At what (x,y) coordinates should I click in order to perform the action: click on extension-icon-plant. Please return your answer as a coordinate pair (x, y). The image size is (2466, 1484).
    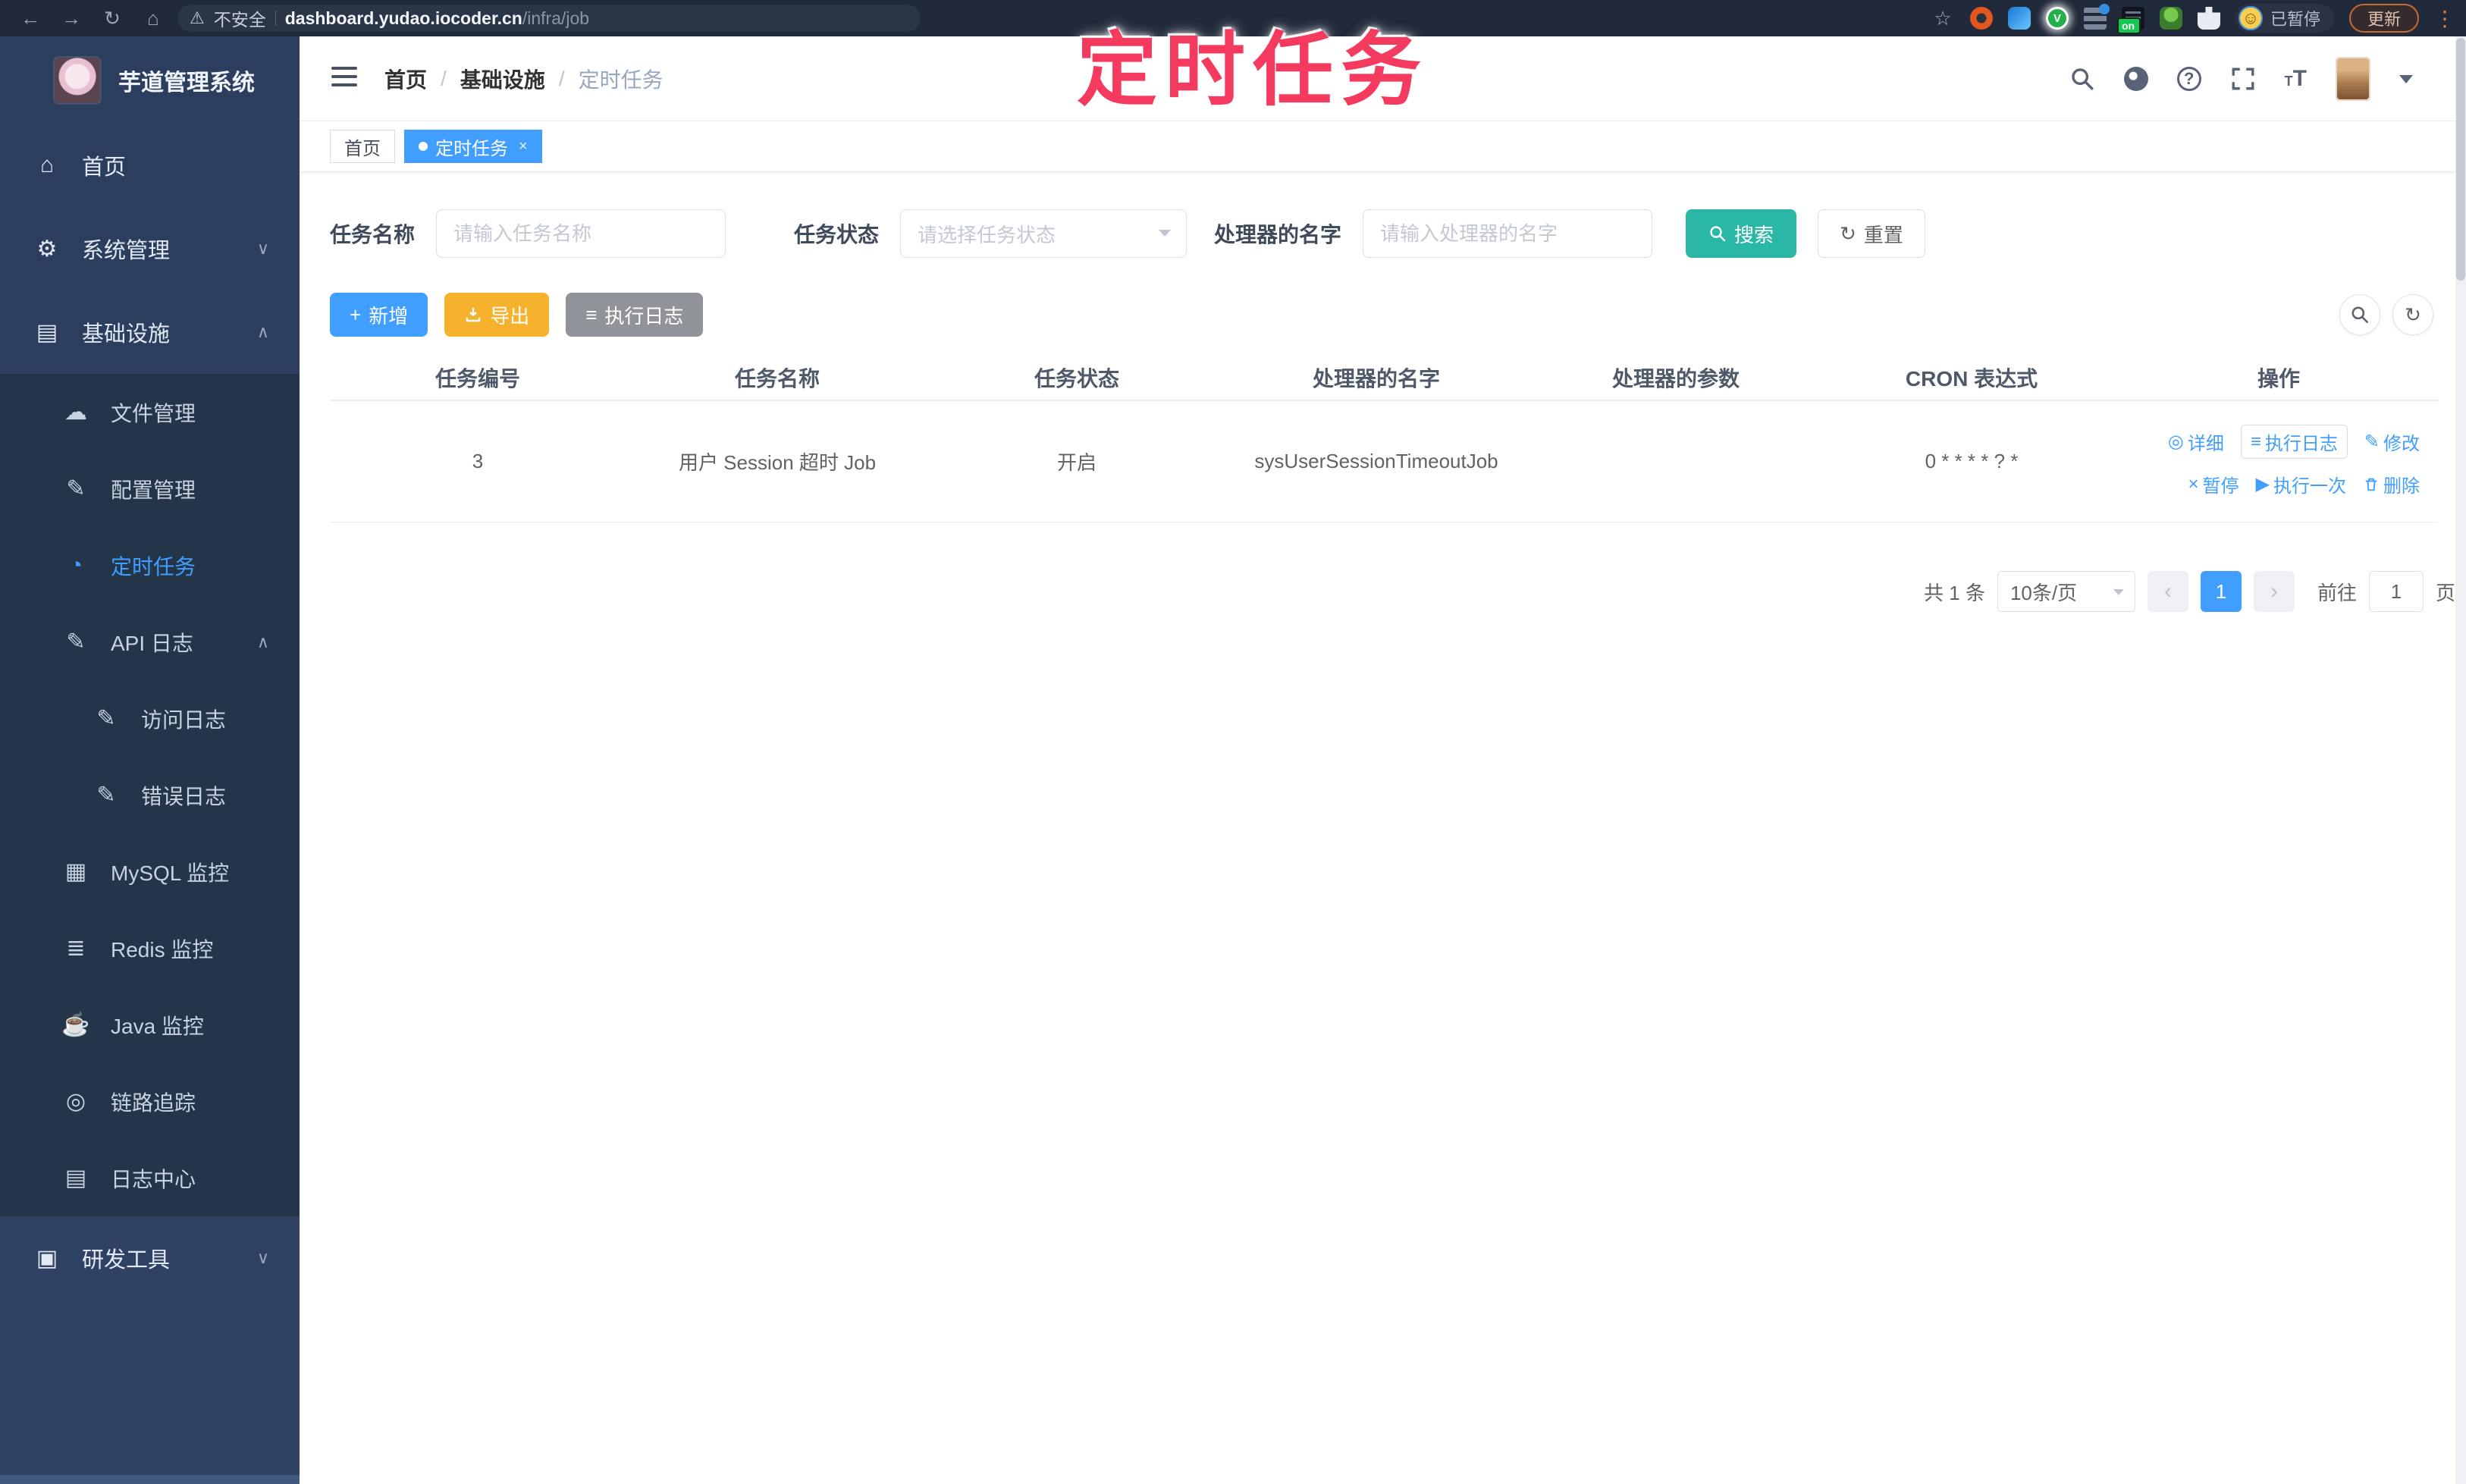
    Looking at the image, I should click on (2170, 19).